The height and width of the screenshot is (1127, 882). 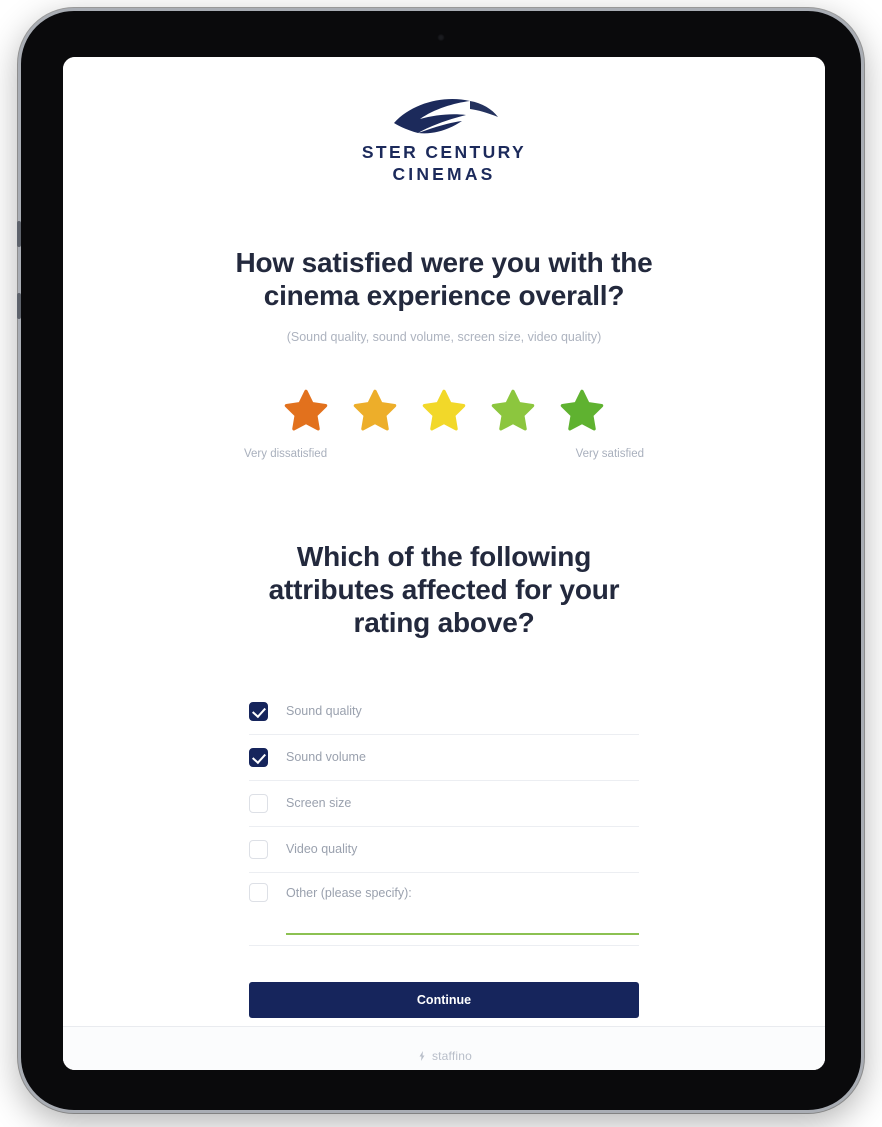 I want to click on brand-name: STER CENTURY CINEMAS, so click(x=444, y=163).